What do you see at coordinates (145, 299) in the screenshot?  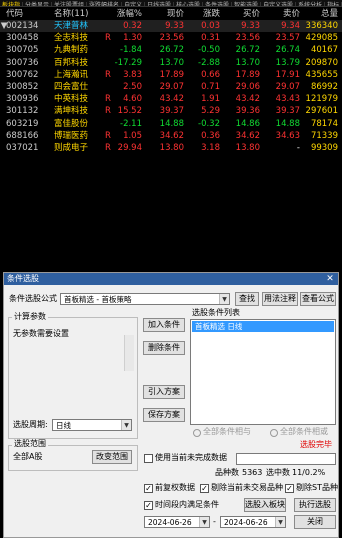 I see `formula-select: 首板精选 - 首板策略 ▼` at bounding box center [145, 299].